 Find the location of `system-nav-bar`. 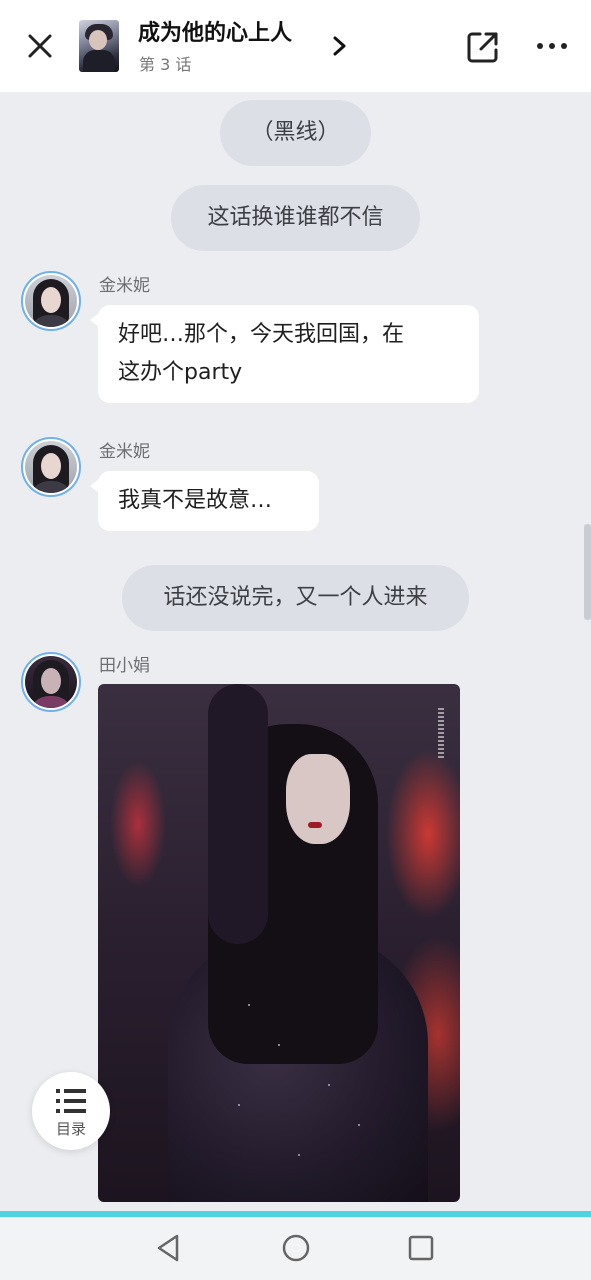

system-nav-bar is located at coordinates (295, 1248).